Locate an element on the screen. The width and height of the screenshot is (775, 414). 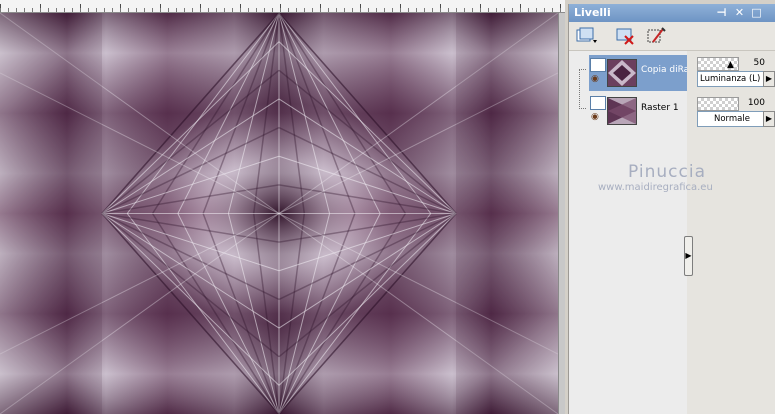
layer-row-copia: ◉ Copia diRaster 1 is located at coordinates (638, 73).